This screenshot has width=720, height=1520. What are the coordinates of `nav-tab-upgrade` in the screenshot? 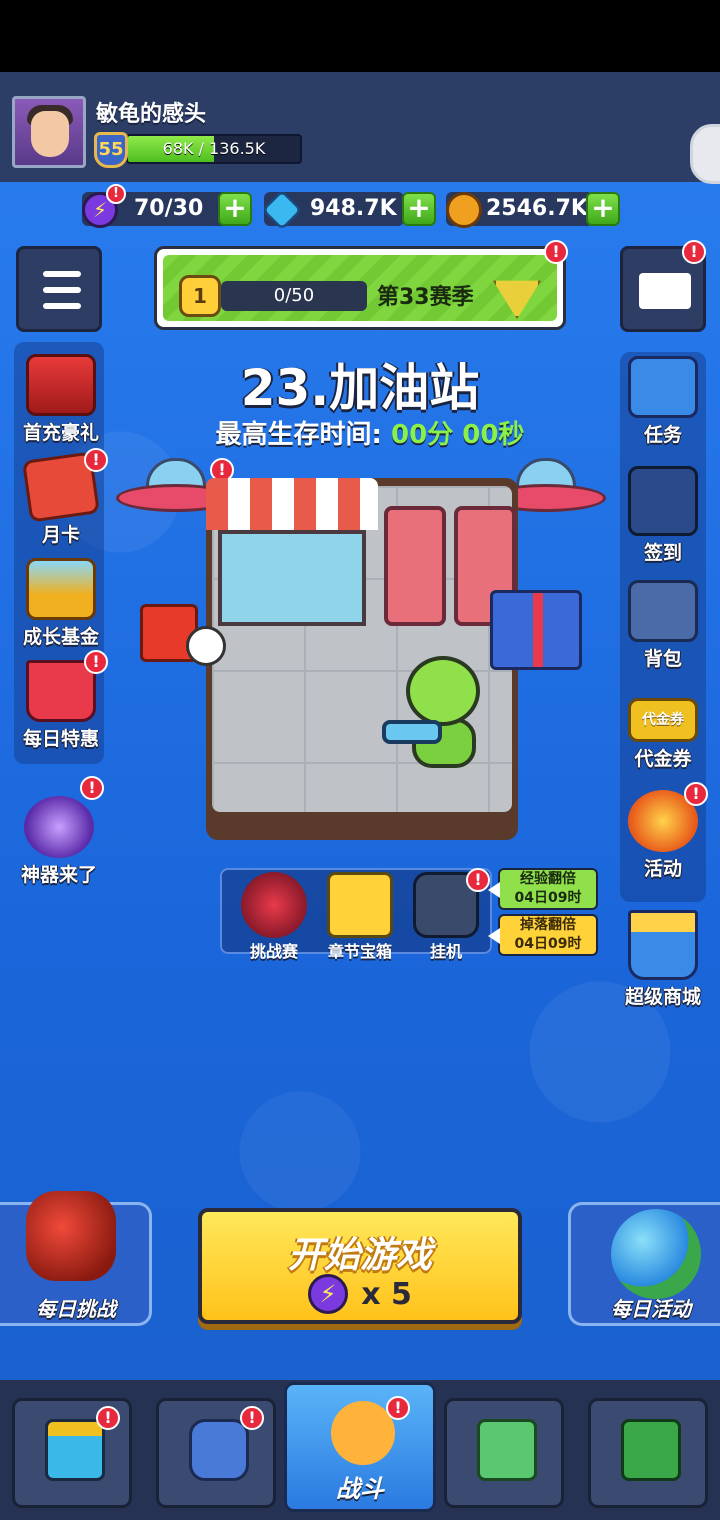 It's located at (648, 1453).